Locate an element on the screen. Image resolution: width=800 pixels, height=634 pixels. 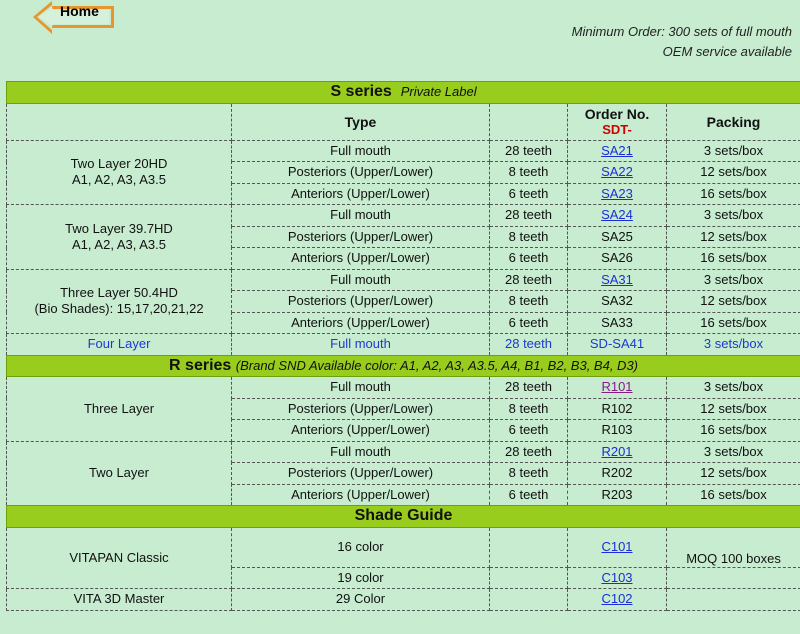
order-link: SA24 is located at coordinates (617, 214).